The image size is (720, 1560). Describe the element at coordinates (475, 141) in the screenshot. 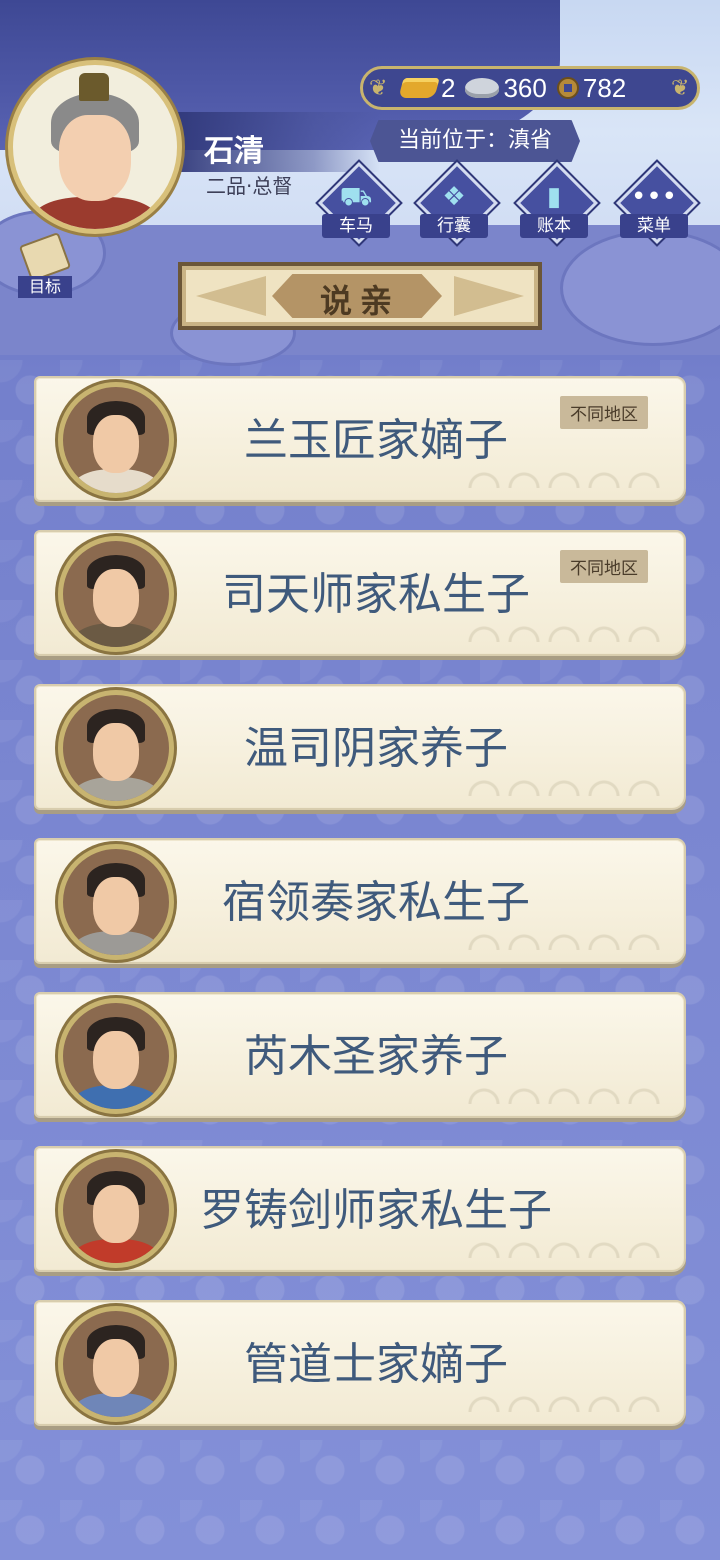

I see `current-location: 当前位于：滇省` at that location.